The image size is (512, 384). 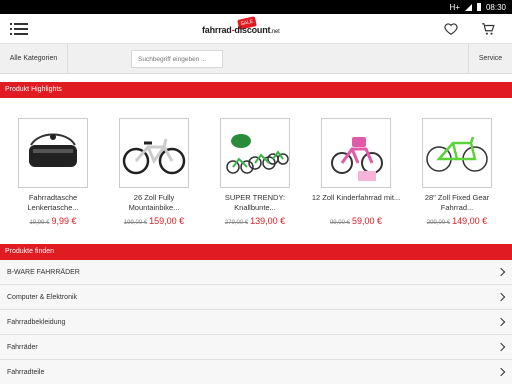 I want to click on network-indicator: H+, so click(x=454, y=7).